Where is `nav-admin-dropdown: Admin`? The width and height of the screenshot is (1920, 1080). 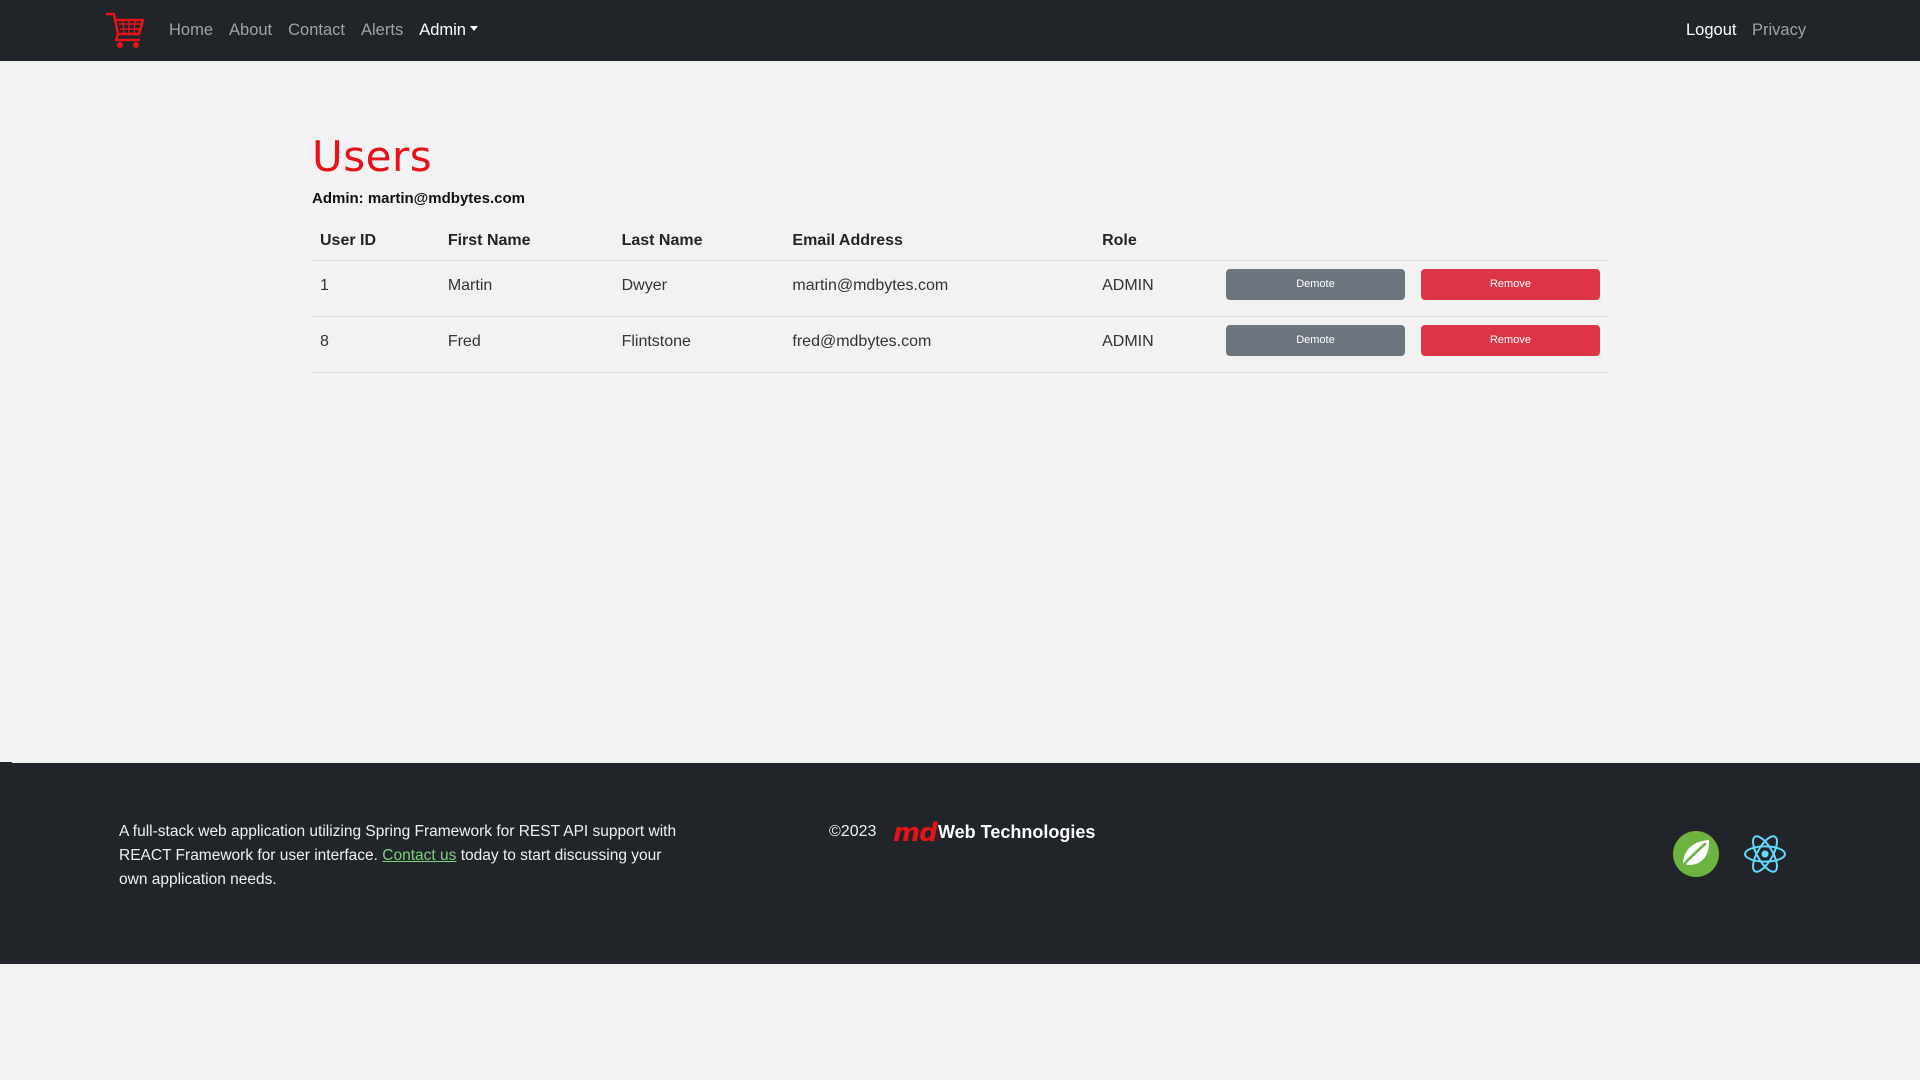
nav-admin-dropdown: Admin is located at coordinates (448, 30).